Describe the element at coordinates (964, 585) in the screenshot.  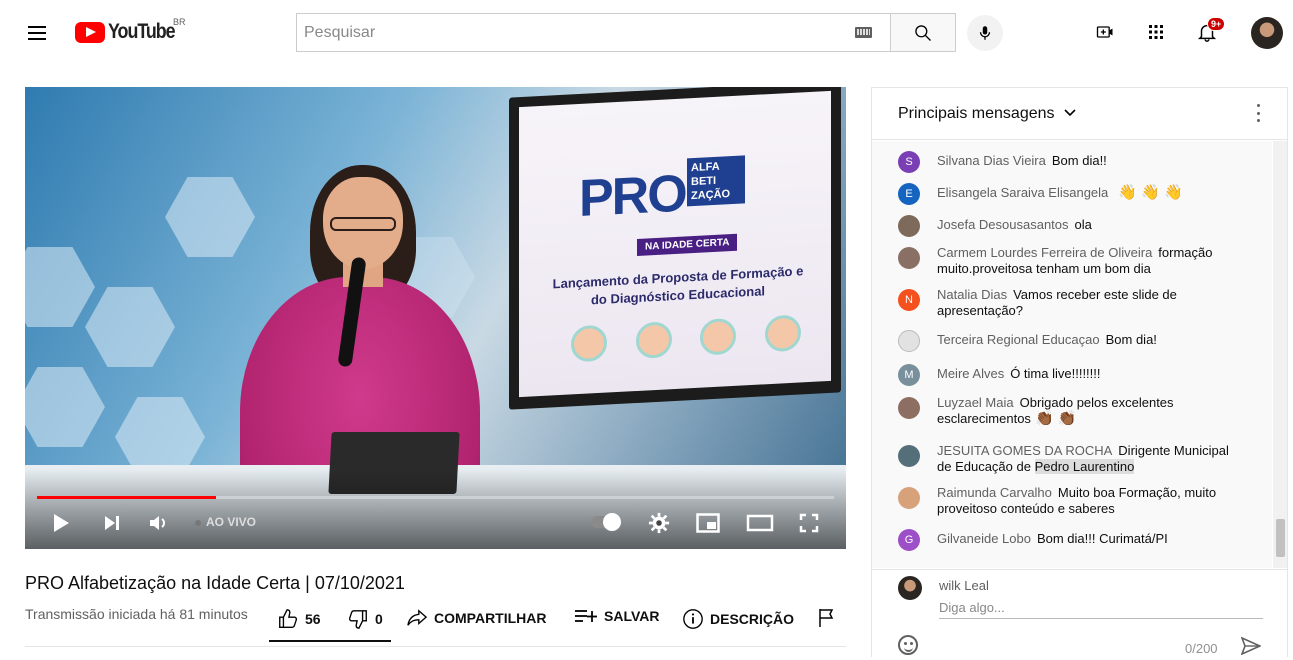
I see `user-name: wilk Leal` at that location.